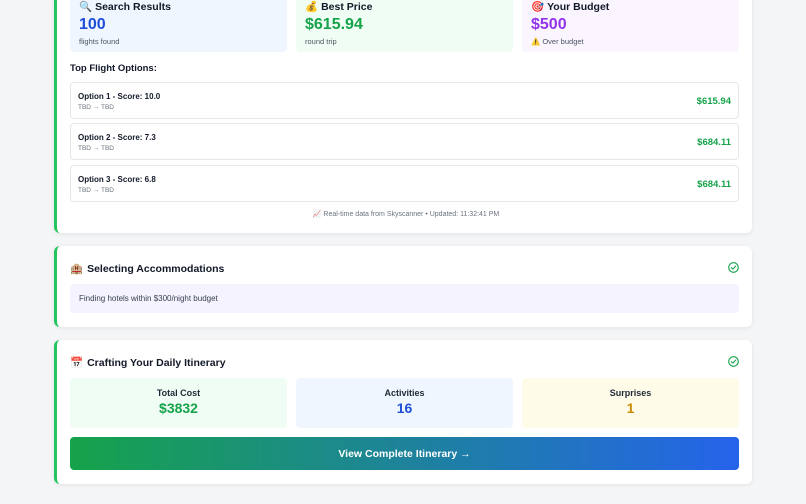 Image resolution: width=806 pixels, height=504 pixels. What do you see at coordinates (563, 41) in the screenshot?
I see `budget-sub: Over budget` at bounding box center [563, 41].